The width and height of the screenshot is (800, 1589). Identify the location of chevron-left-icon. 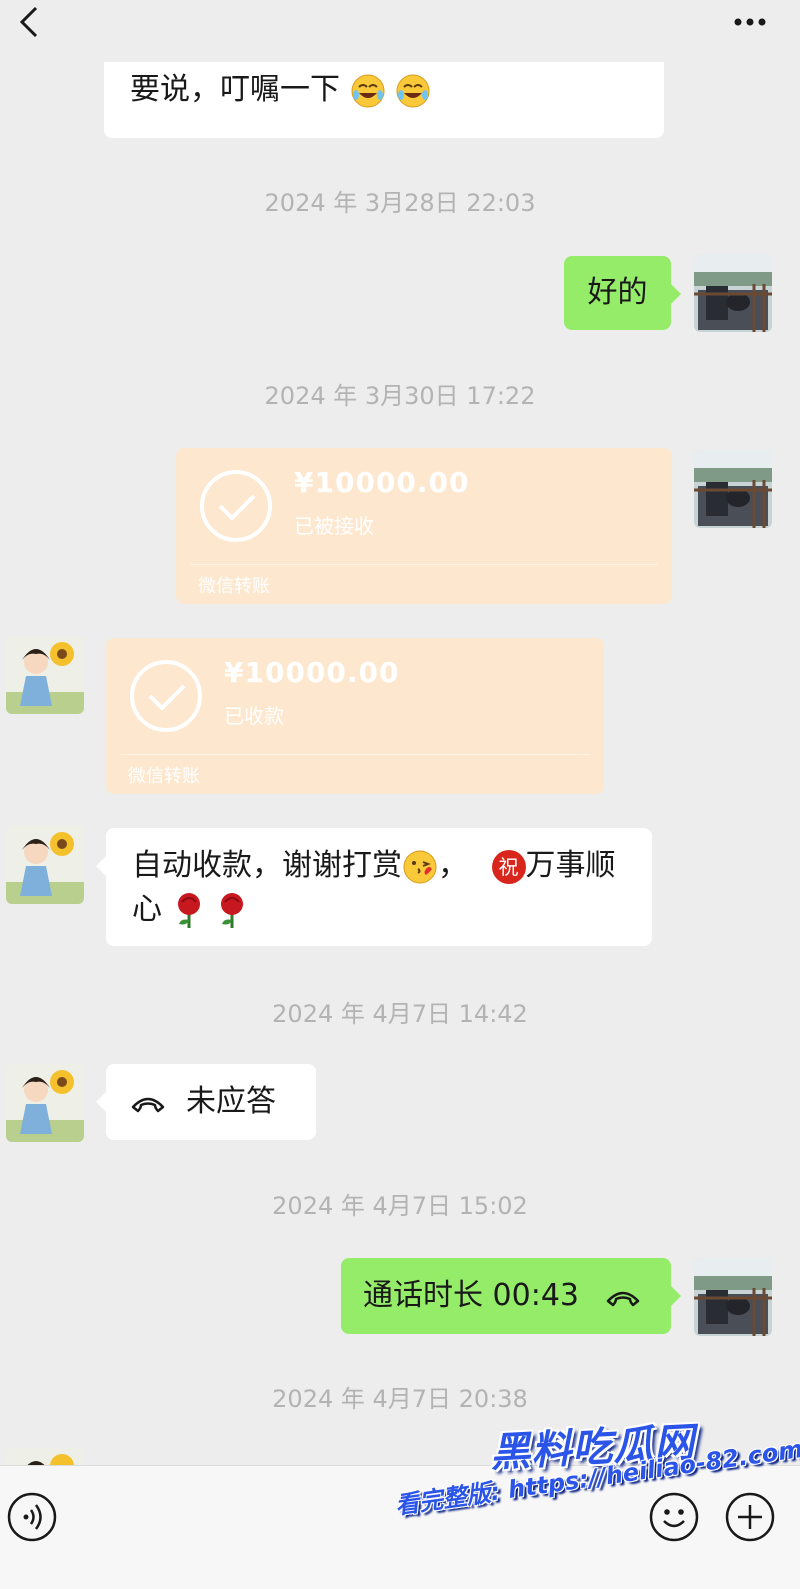
(28, 22).